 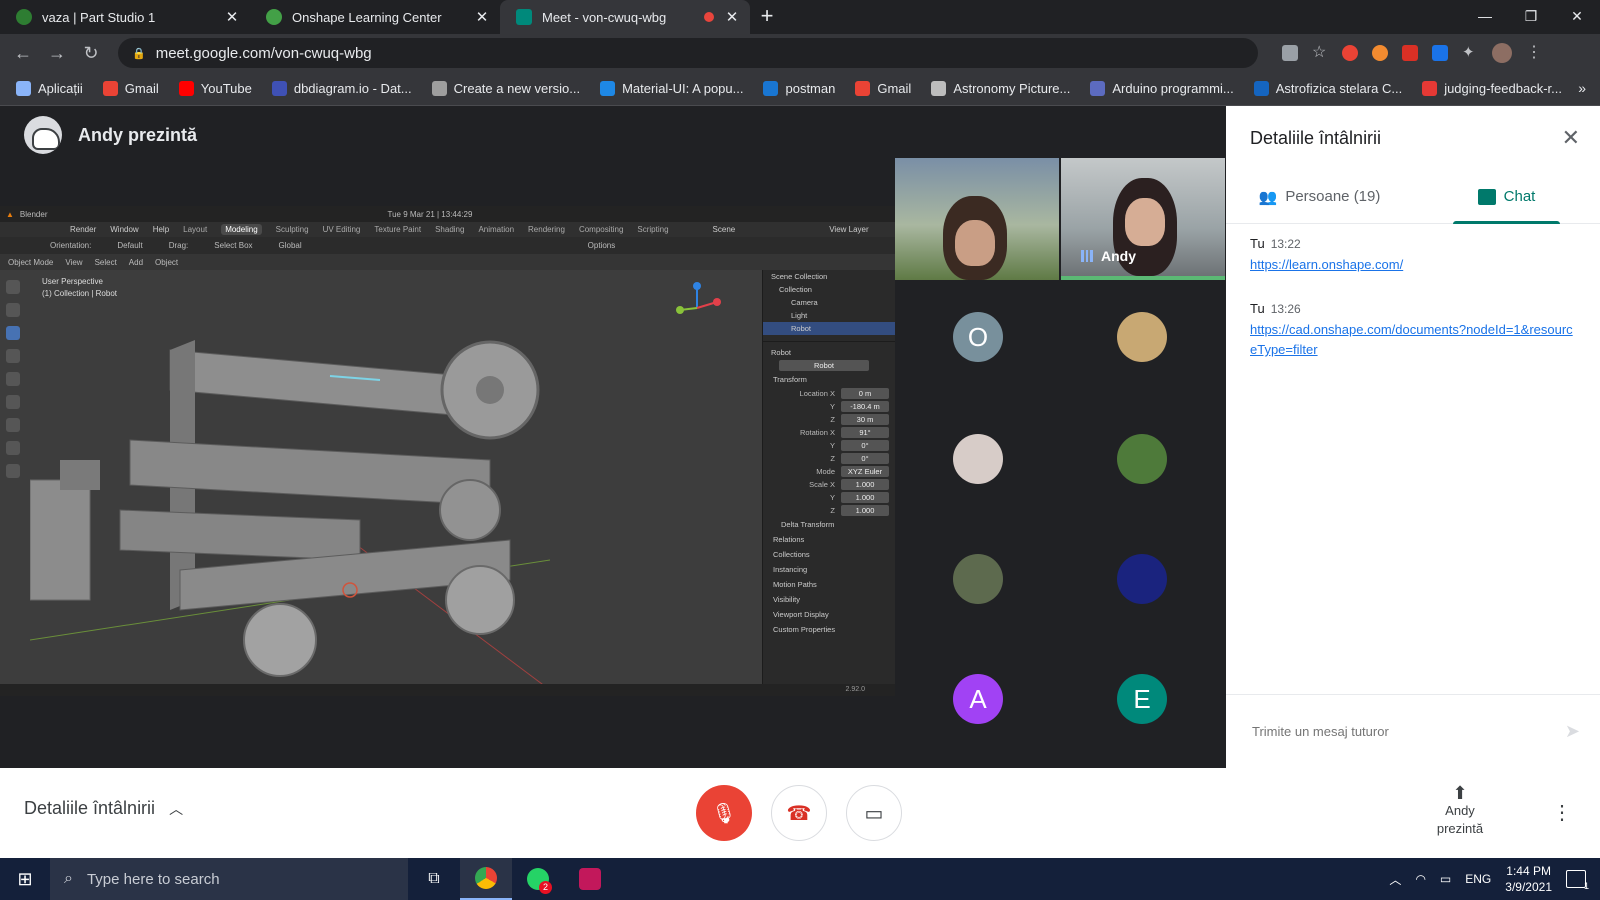 What do you see at coordinates (1350, 53) in the screenshot?
I see `extension-red-icon` at bounding box center [1350, 53].